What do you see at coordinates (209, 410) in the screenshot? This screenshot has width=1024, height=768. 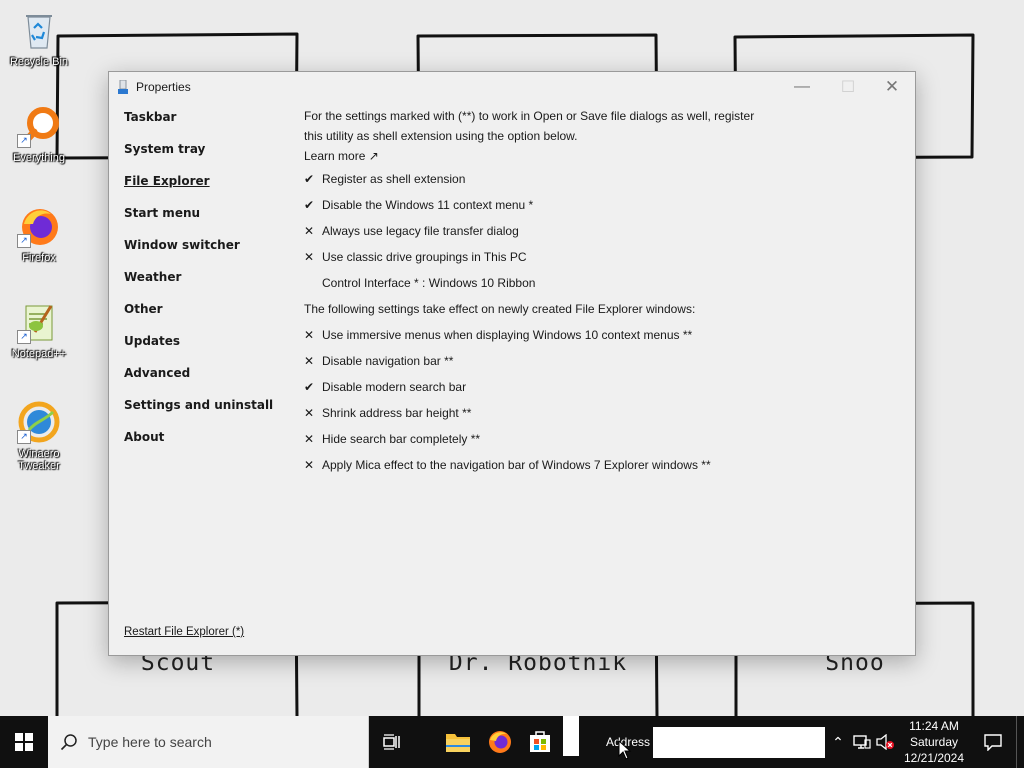 I see `sidebar-item-settings-and-uninstall: Settings and uninstall` at bounding box center [209, 410].